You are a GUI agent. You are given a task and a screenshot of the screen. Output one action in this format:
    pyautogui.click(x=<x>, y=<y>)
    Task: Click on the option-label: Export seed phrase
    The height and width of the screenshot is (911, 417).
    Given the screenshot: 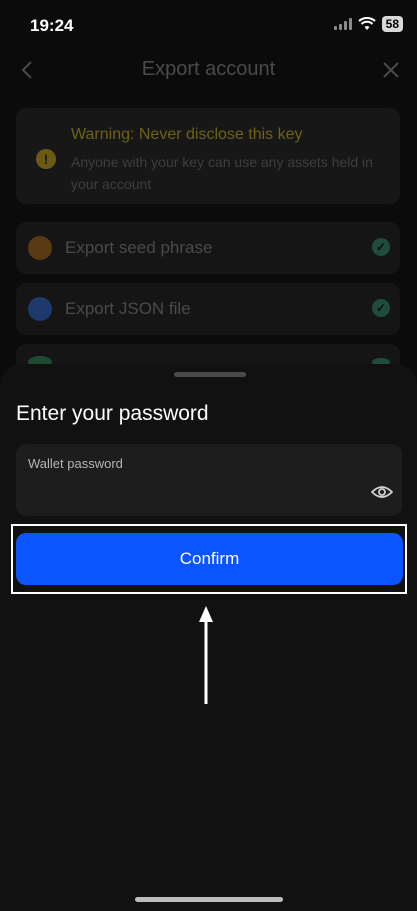 What is the action you would take?
    pyautogui.click(x=139, y=247)
    